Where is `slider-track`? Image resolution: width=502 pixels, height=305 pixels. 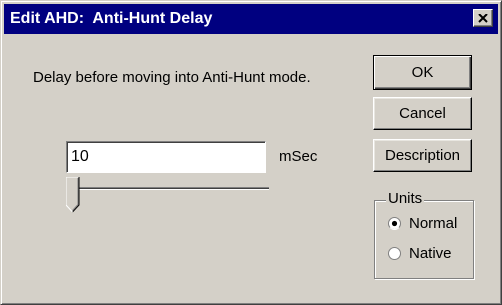 slider-track is located at coordinates (170, 188).